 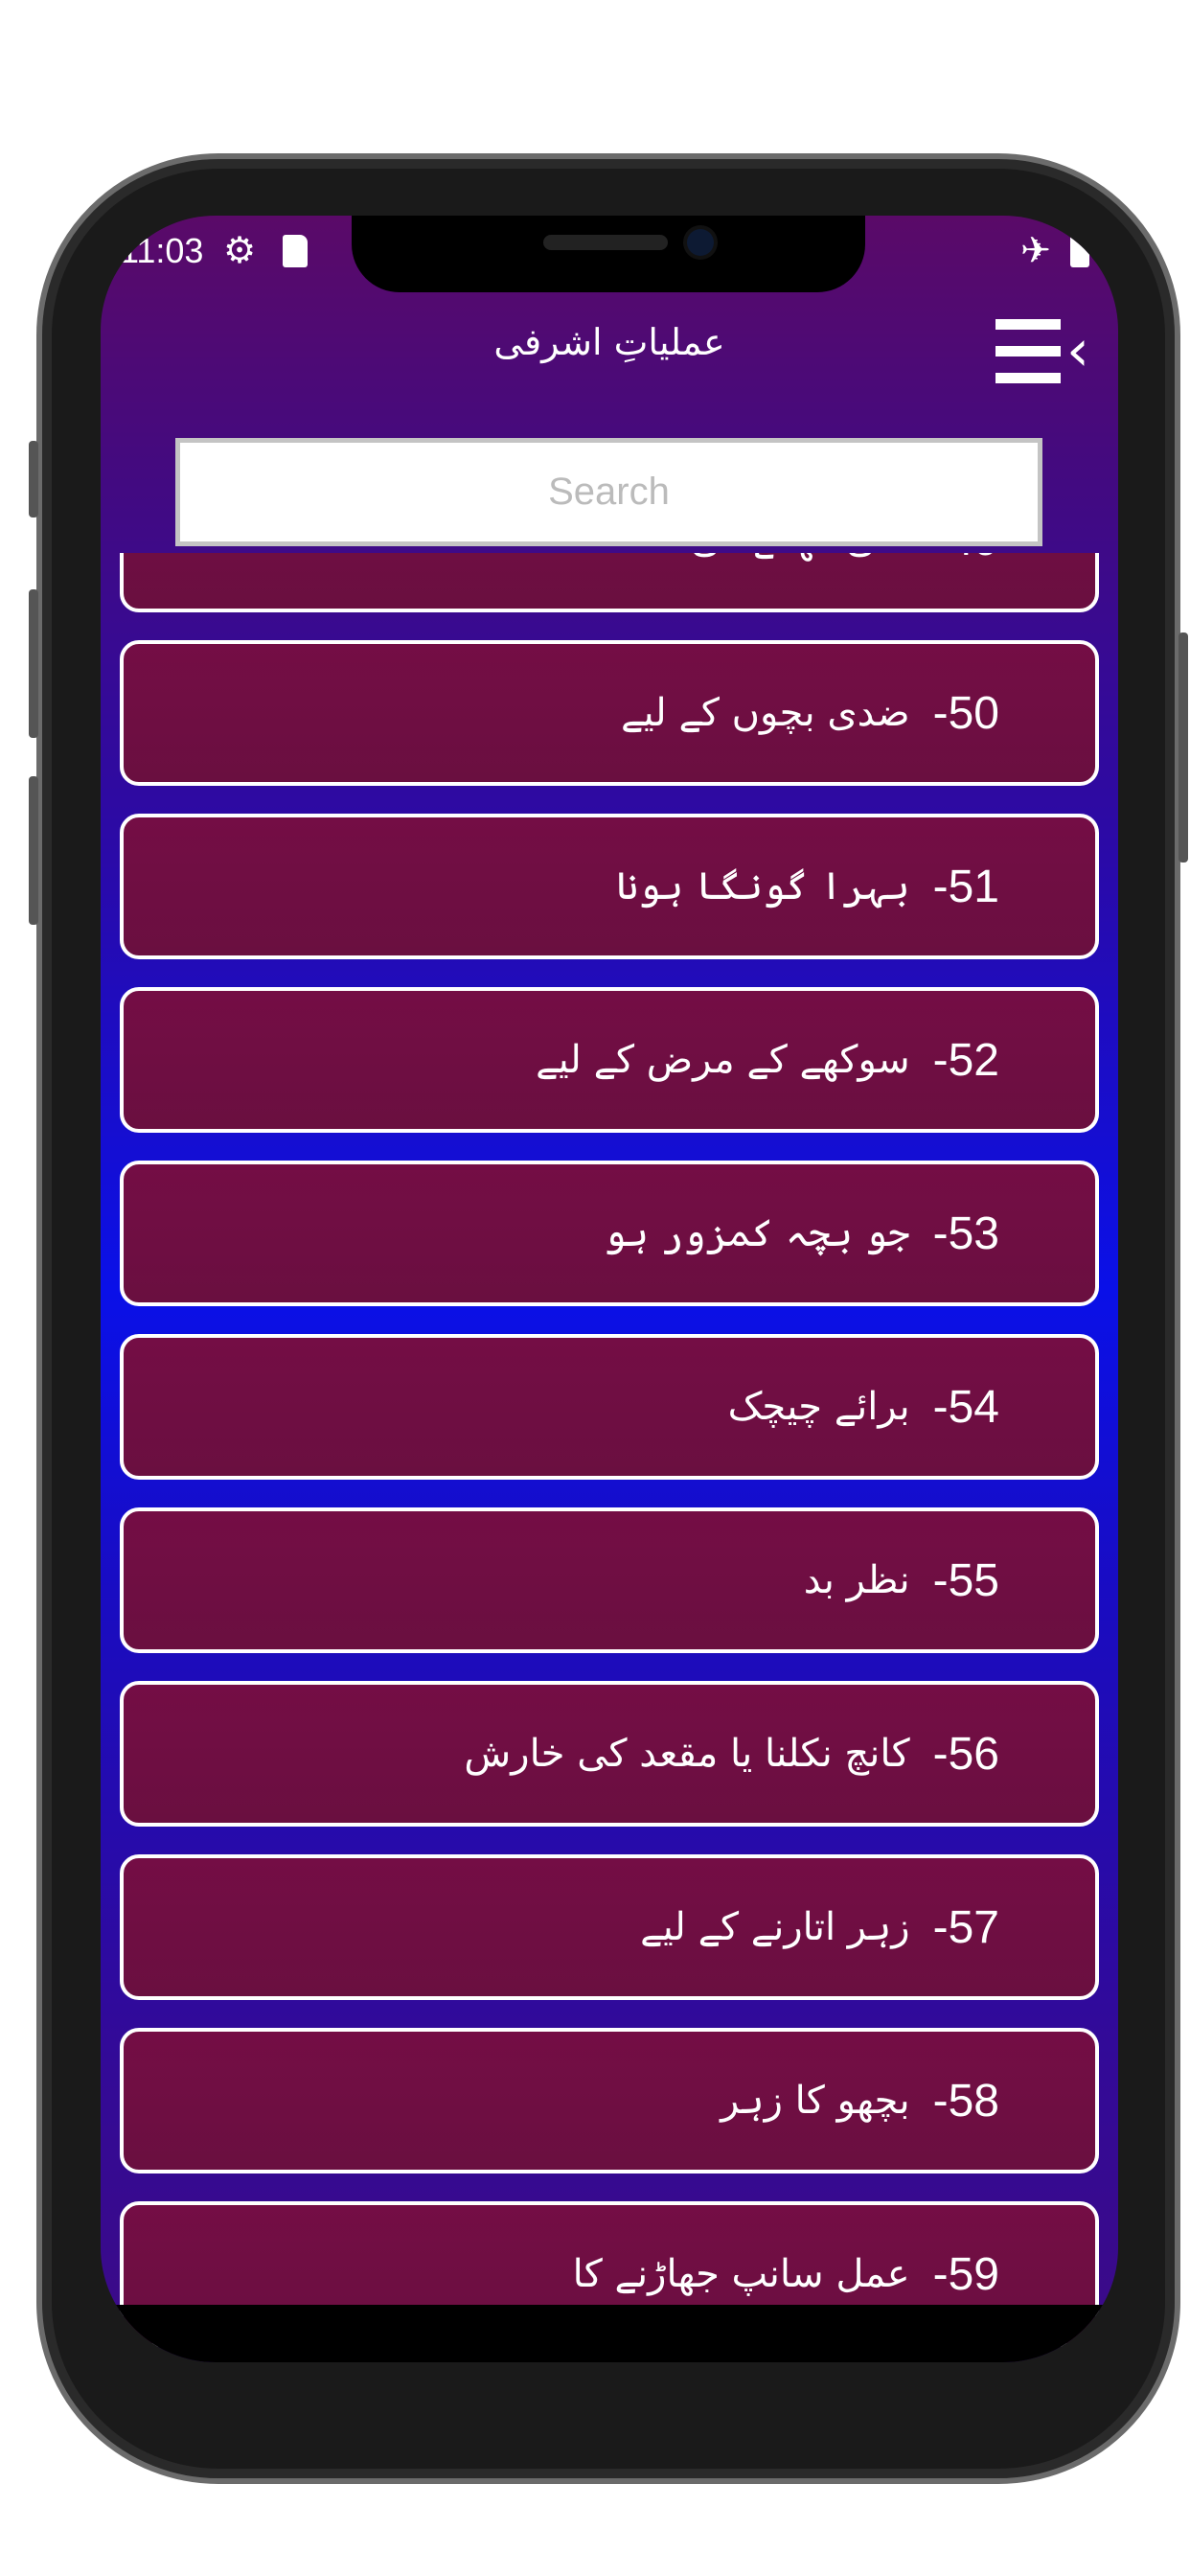 I want to click on search-input, so click(x=608, y=492).